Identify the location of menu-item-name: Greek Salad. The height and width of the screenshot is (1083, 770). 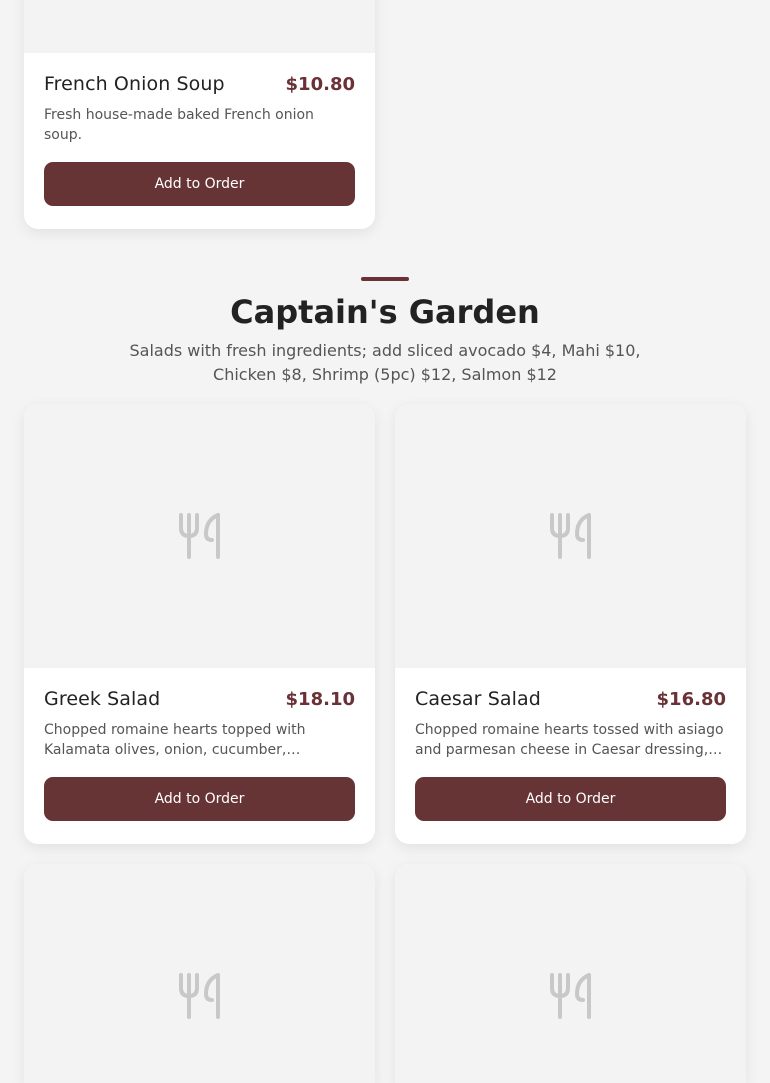
(102, 699).